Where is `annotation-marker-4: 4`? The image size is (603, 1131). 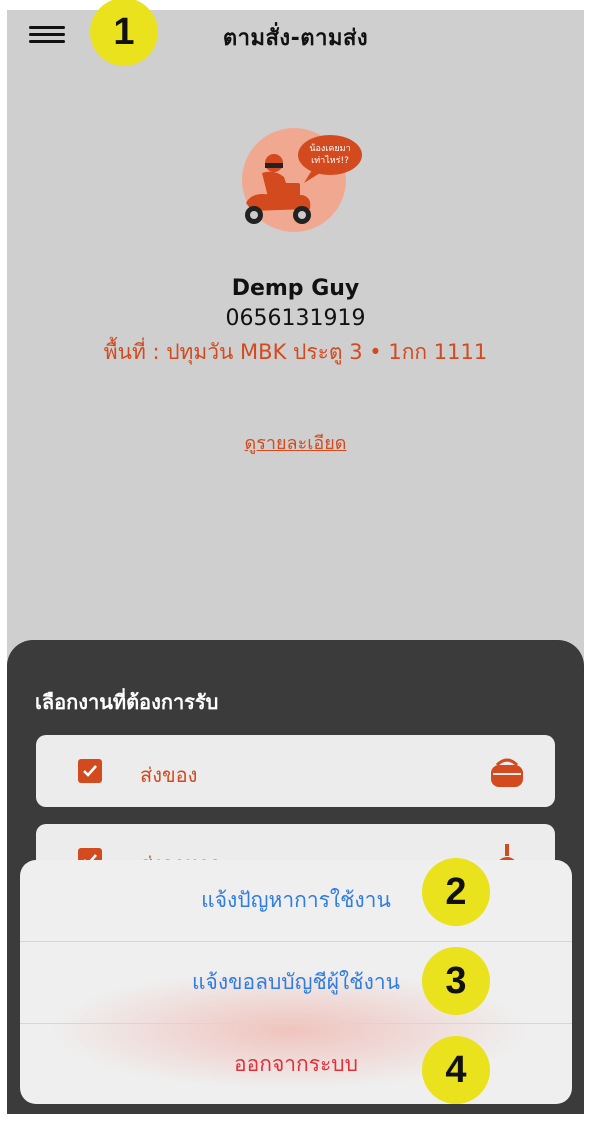 annotation-marker-4: 4 is located at coordinates (456, 1070).